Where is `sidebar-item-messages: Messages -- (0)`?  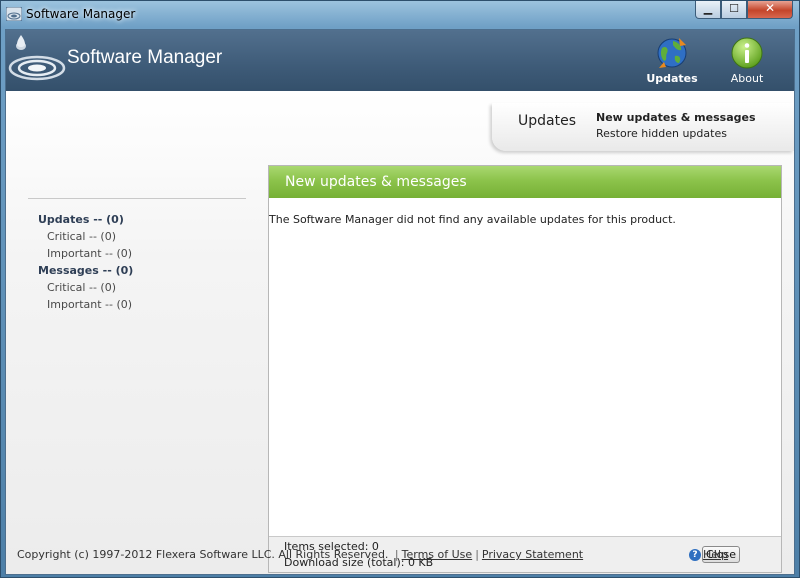
sidebar-item-messages: Messages -- (0) is located at coordinates (137, 270).